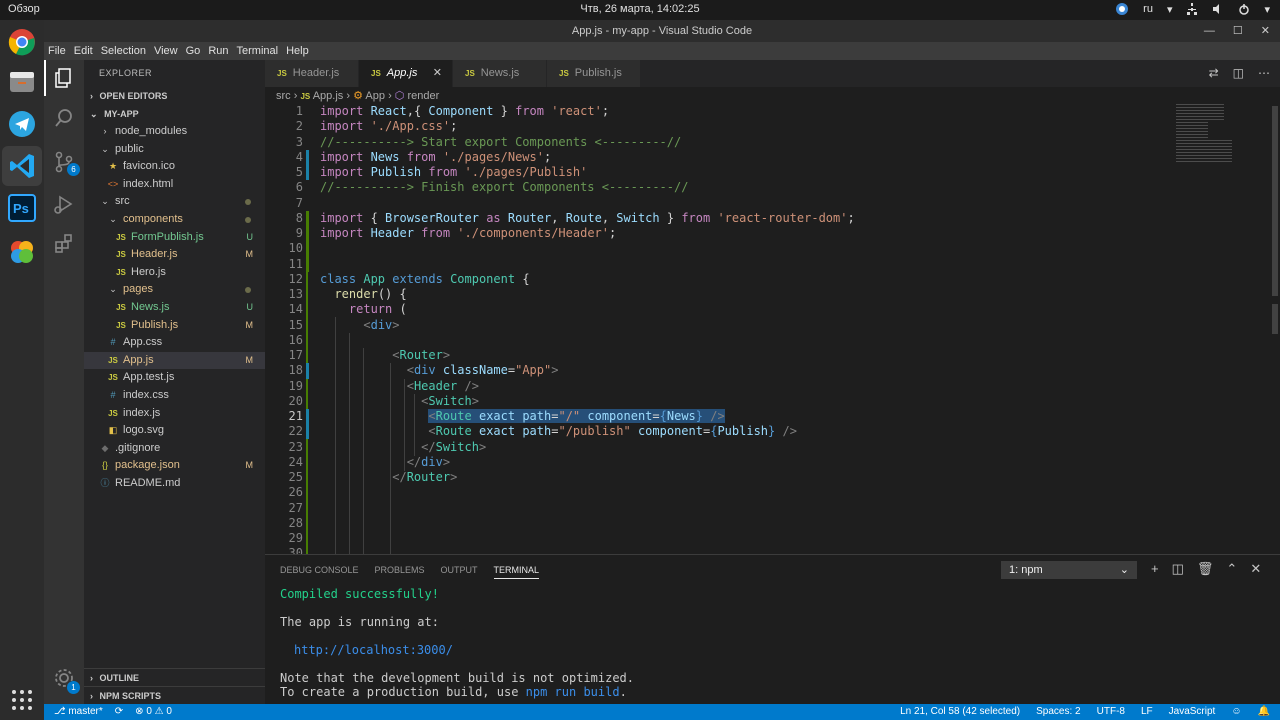 The image size is (1280, 720). What do you see at coordinates (770, 157) in the screenshot?
I see `code-line: import News from './pages/News';` at bounding box center [770, 157].